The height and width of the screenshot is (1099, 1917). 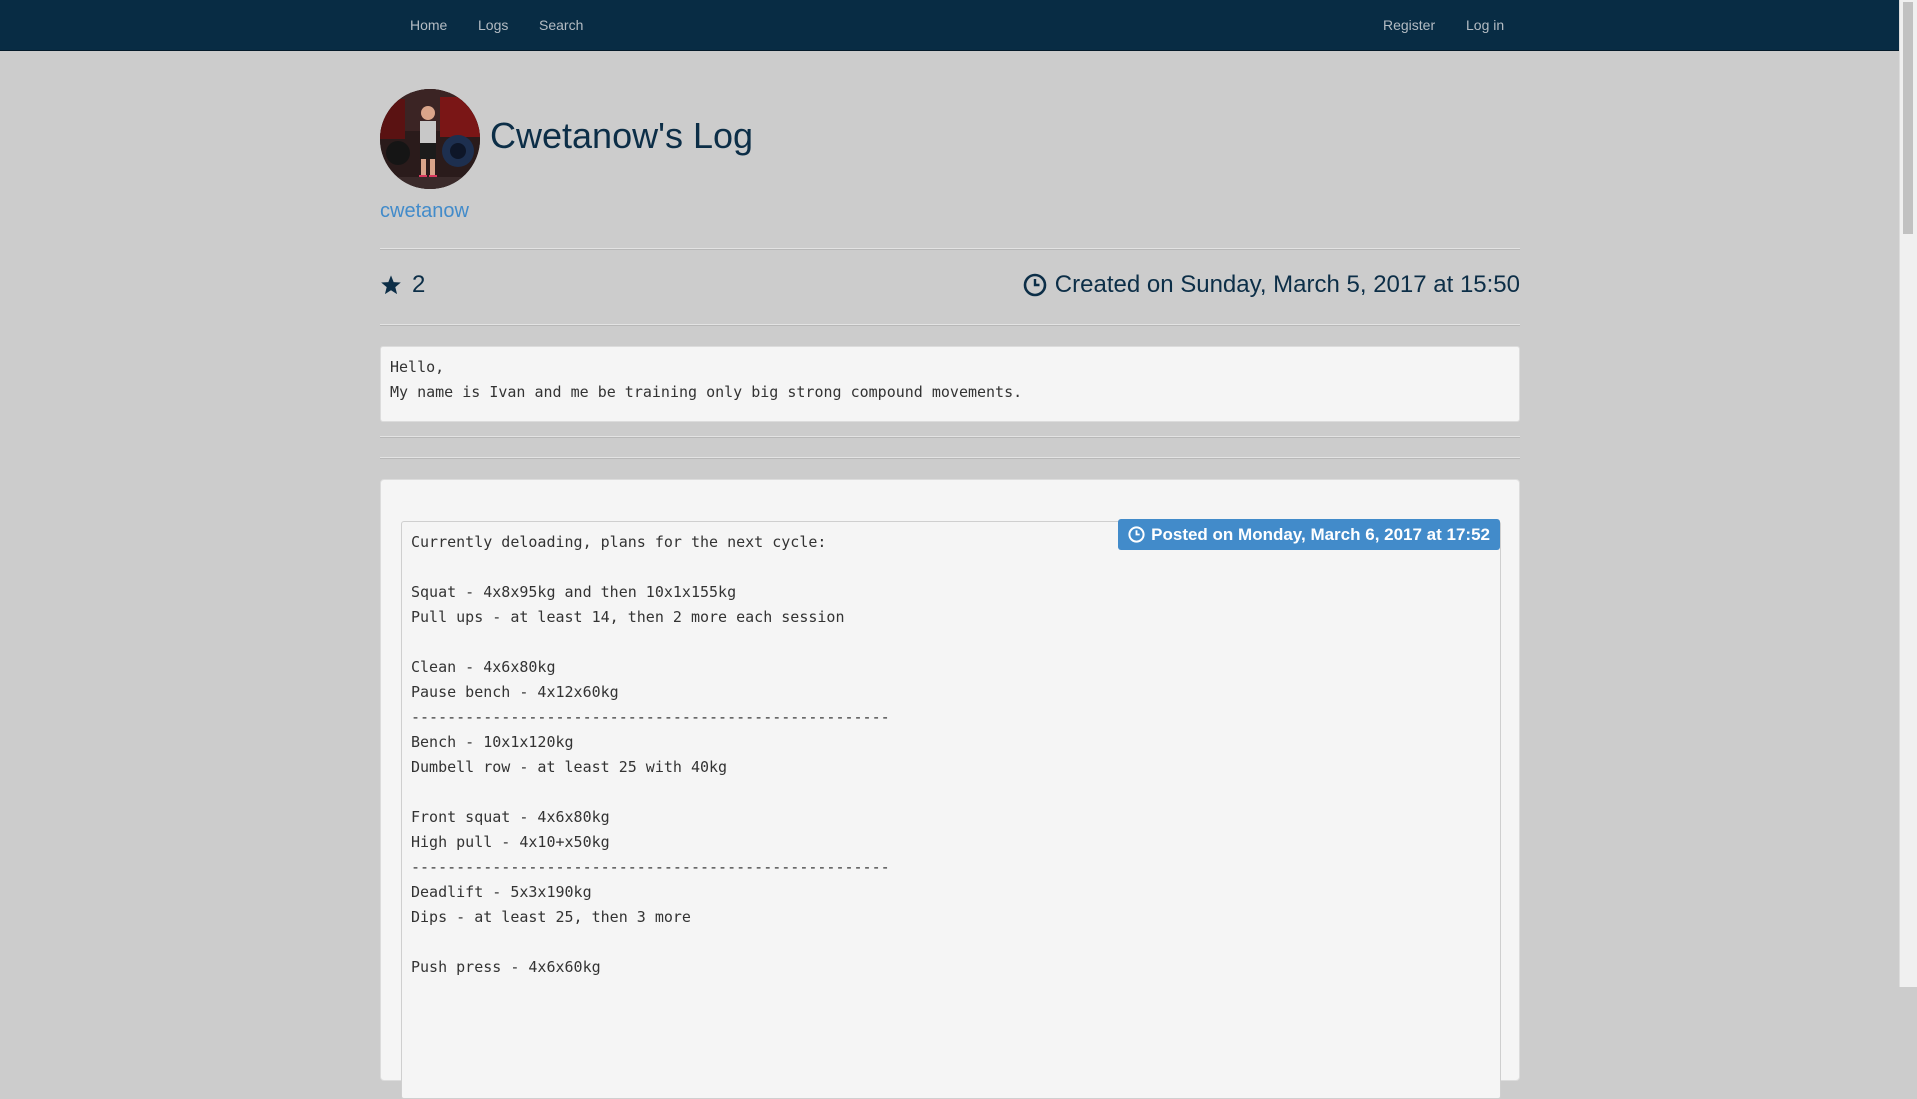 What do you see at coordinates (551, 917) in the screenshot?
I see `post-line: Dips - at least 25, then 3 more` at bounding box center [551, 917].